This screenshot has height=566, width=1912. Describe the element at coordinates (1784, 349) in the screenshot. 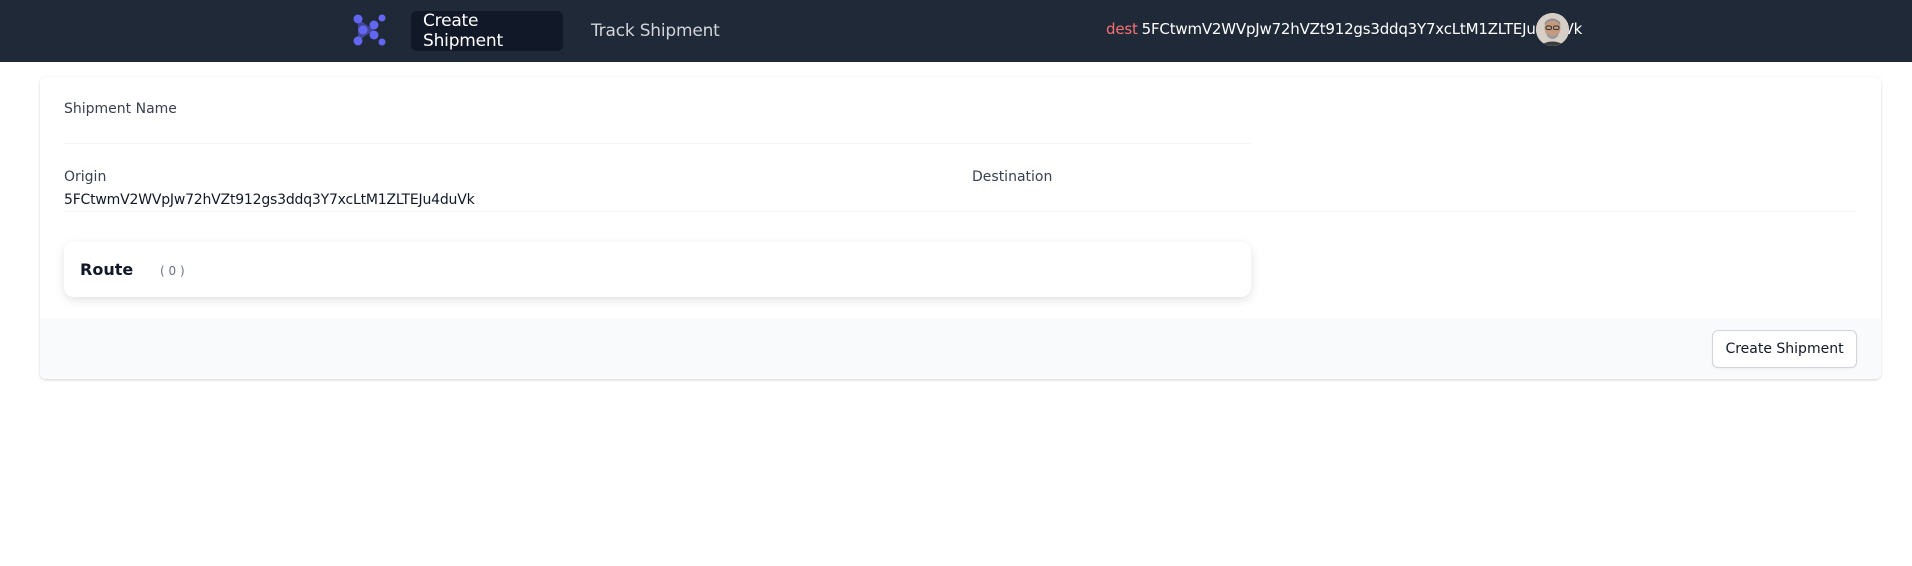

I see `create-shipment-button: Create Shipment` at that location.